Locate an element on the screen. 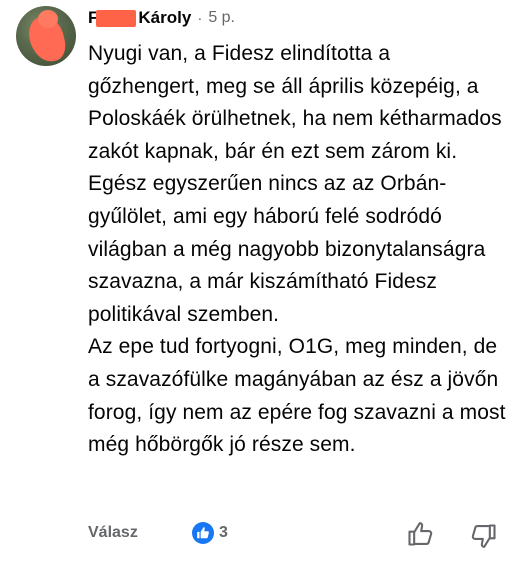 This screenshot has width=521, height=565. thumbs-up-icon is located at coordinates (203, 533).